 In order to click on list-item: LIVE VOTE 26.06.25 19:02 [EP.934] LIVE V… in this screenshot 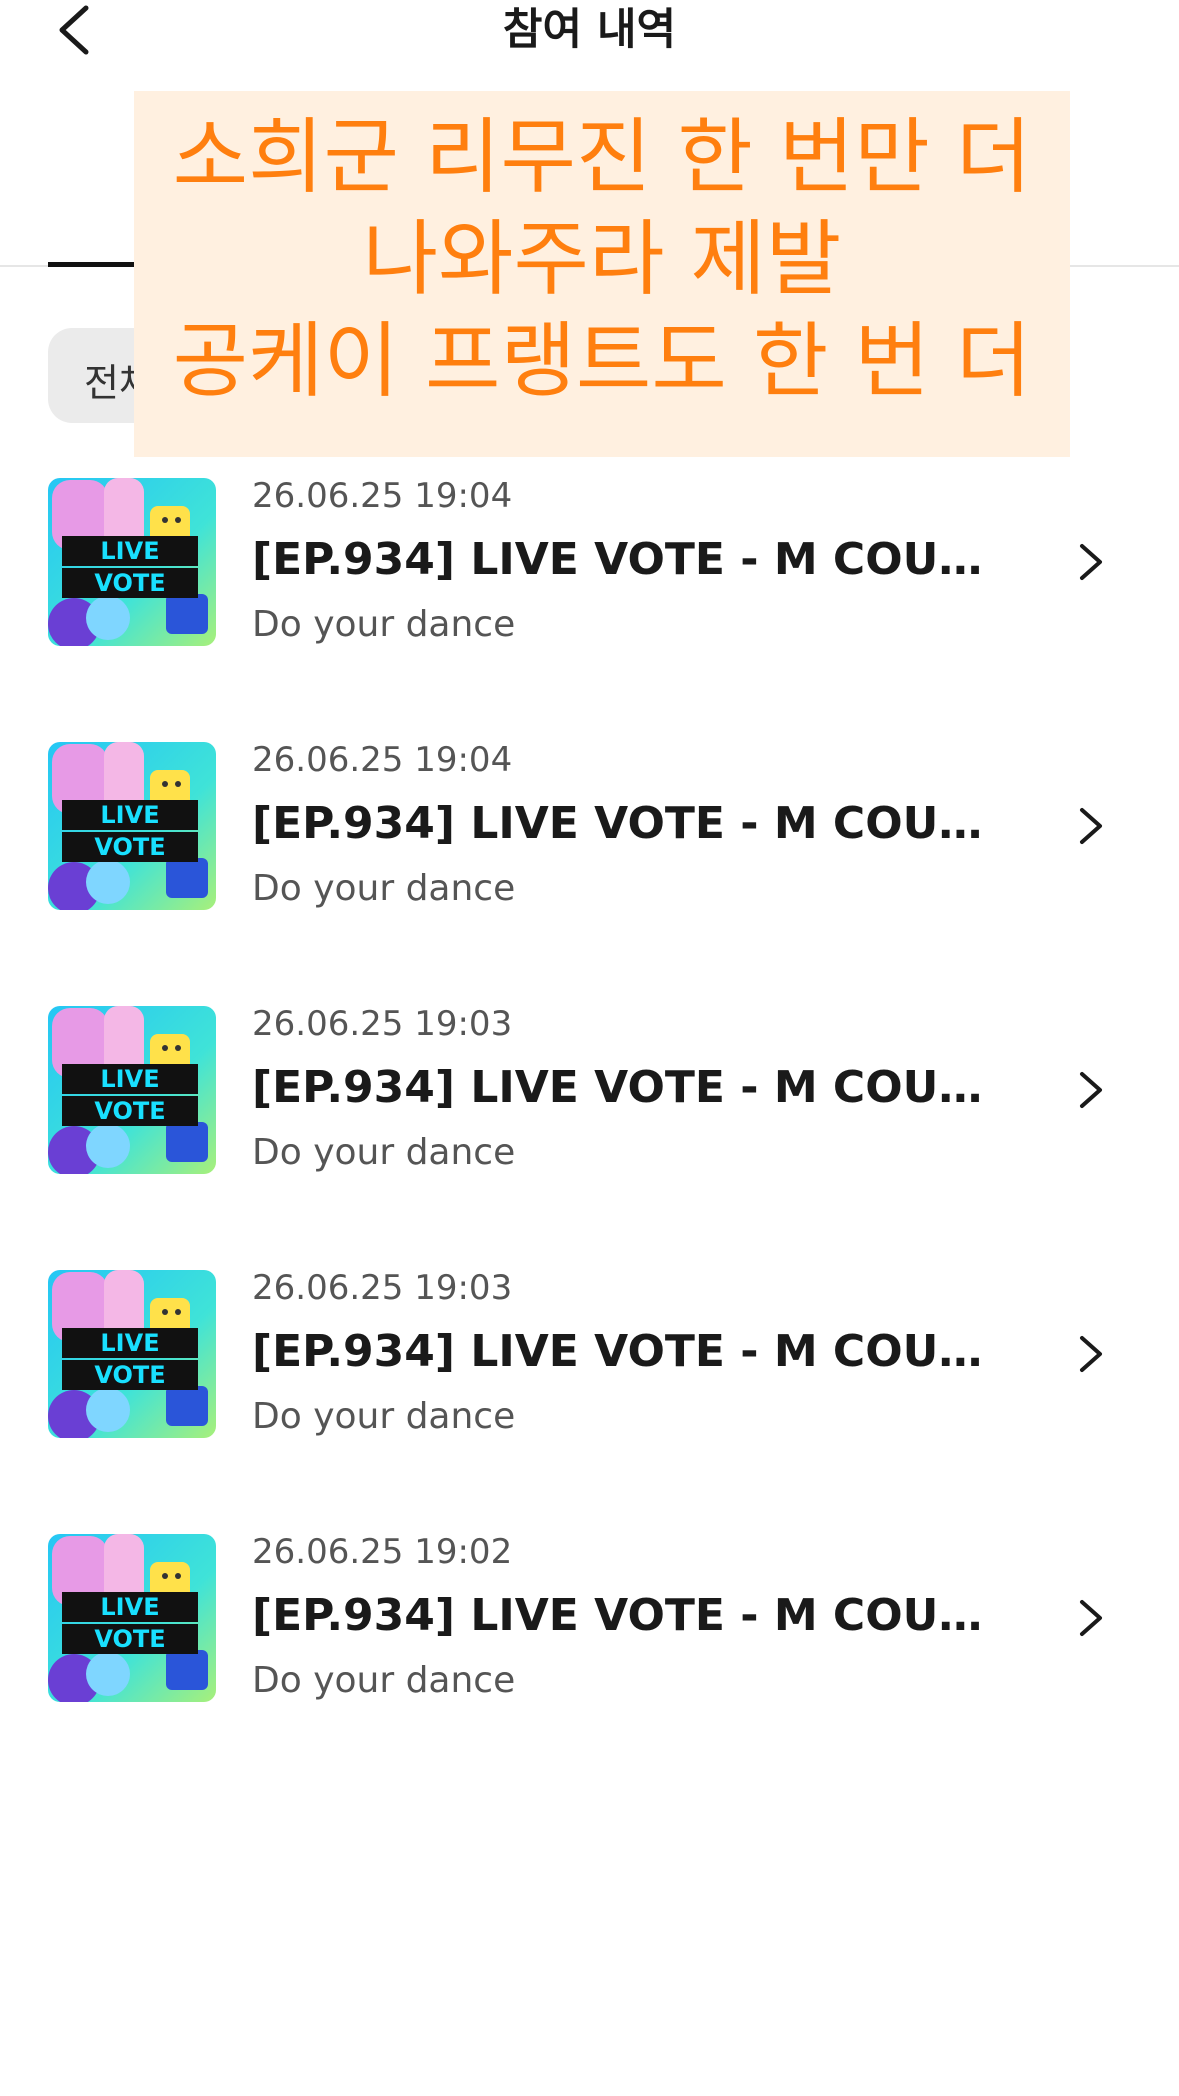, I will do `click(589, 1658)`.